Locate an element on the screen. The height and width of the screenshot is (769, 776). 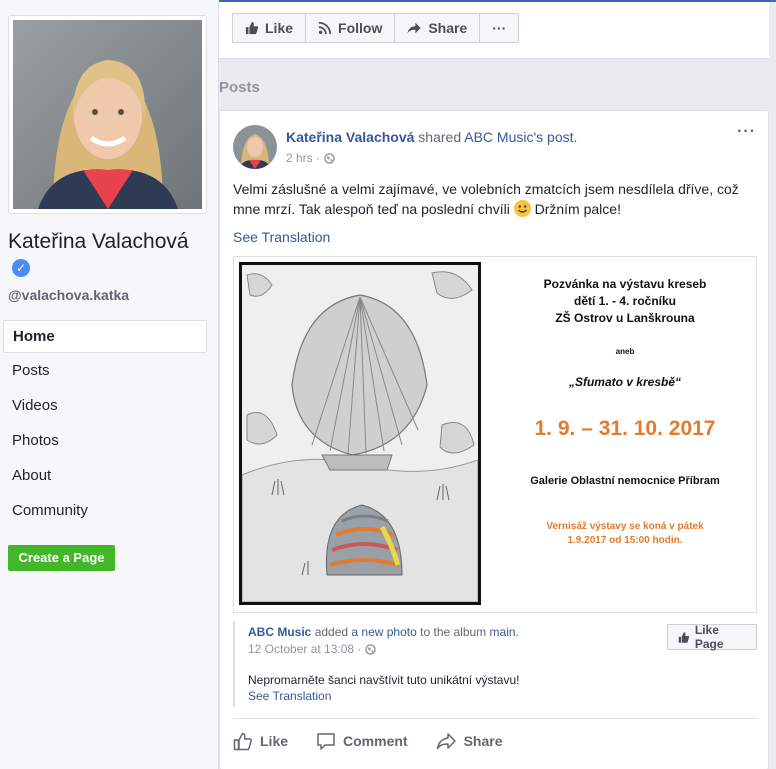
share-label: Share is located at coordinates (448, 28).